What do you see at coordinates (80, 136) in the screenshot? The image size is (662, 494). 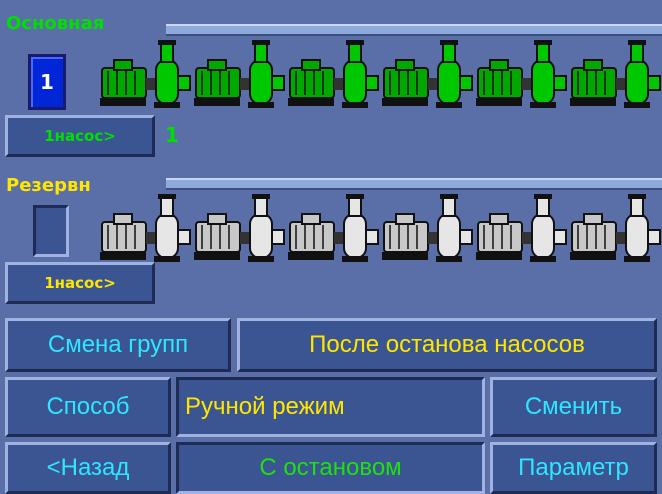 I see `main-pump-select-button: 1насос>` at bounding box center [80, 136].